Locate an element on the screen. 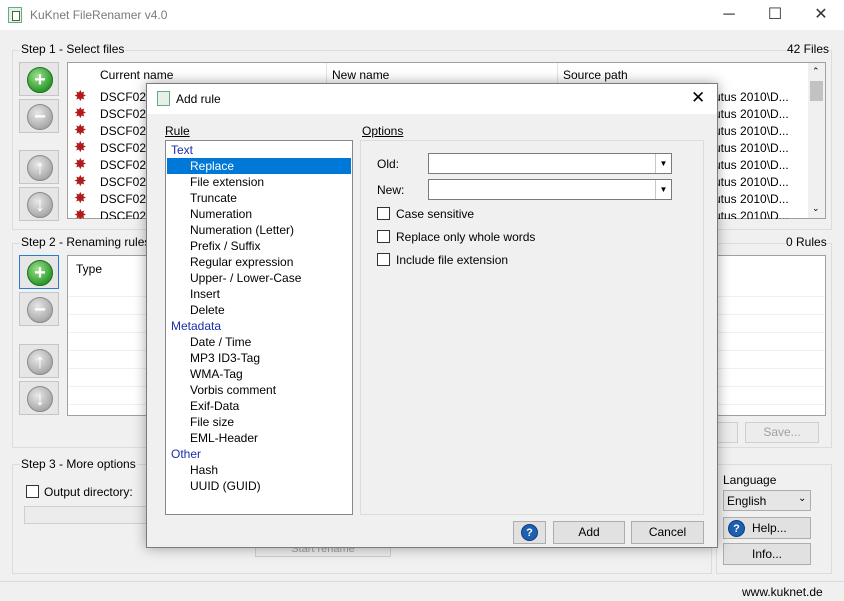  case-sensitive-checkbox is located at coordinates (383, 213).